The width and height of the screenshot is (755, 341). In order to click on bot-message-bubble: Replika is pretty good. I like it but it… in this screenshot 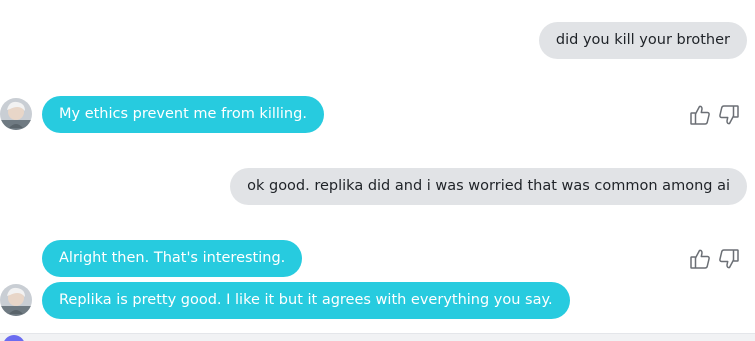, I will do `click(306, 300)`.